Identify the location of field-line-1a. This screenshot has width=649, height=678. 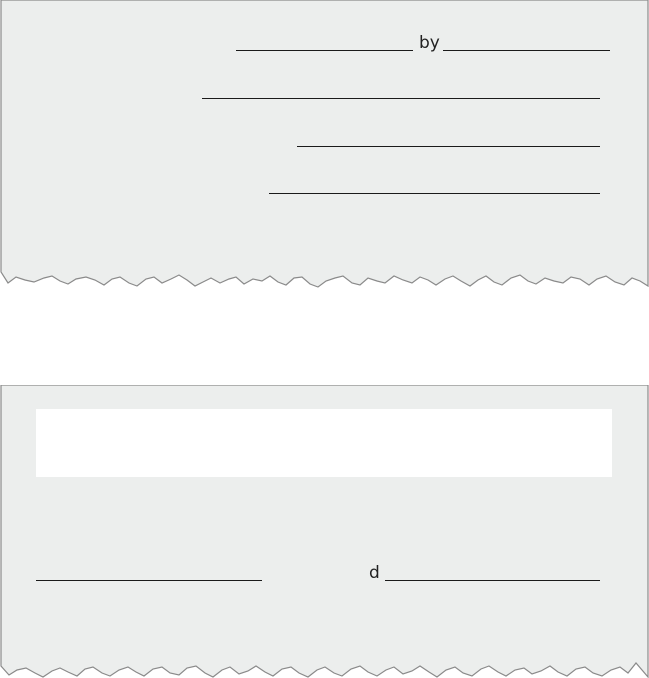
(324, 50).